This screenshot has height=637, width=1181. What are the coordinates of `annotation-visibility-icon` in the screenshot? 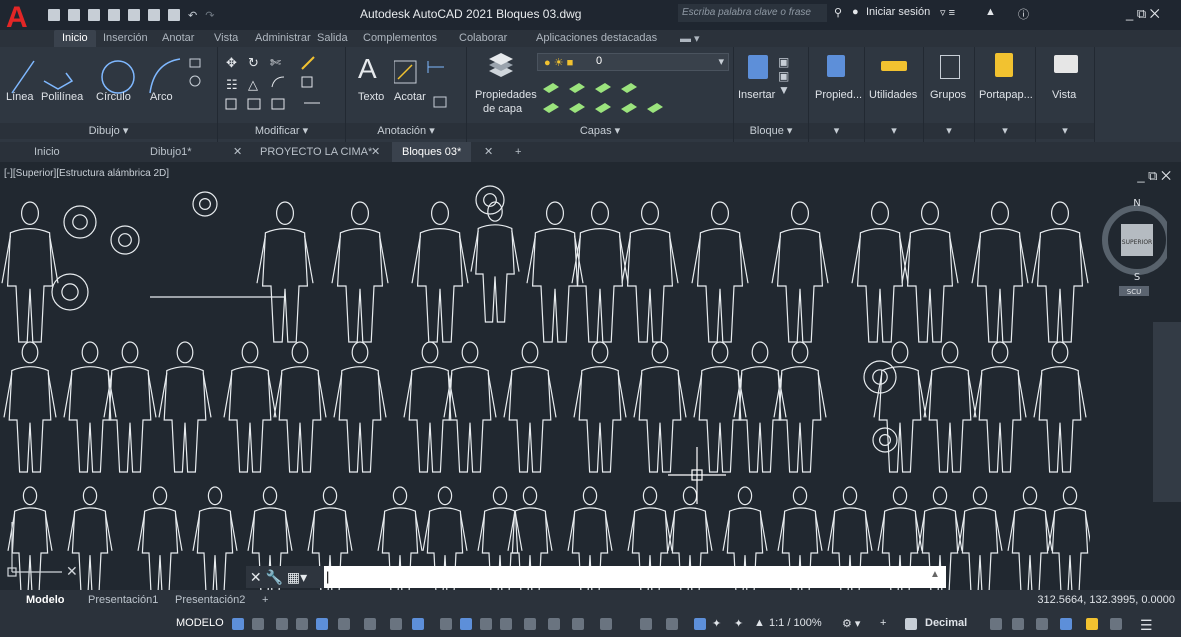 It's located at (606, 624).